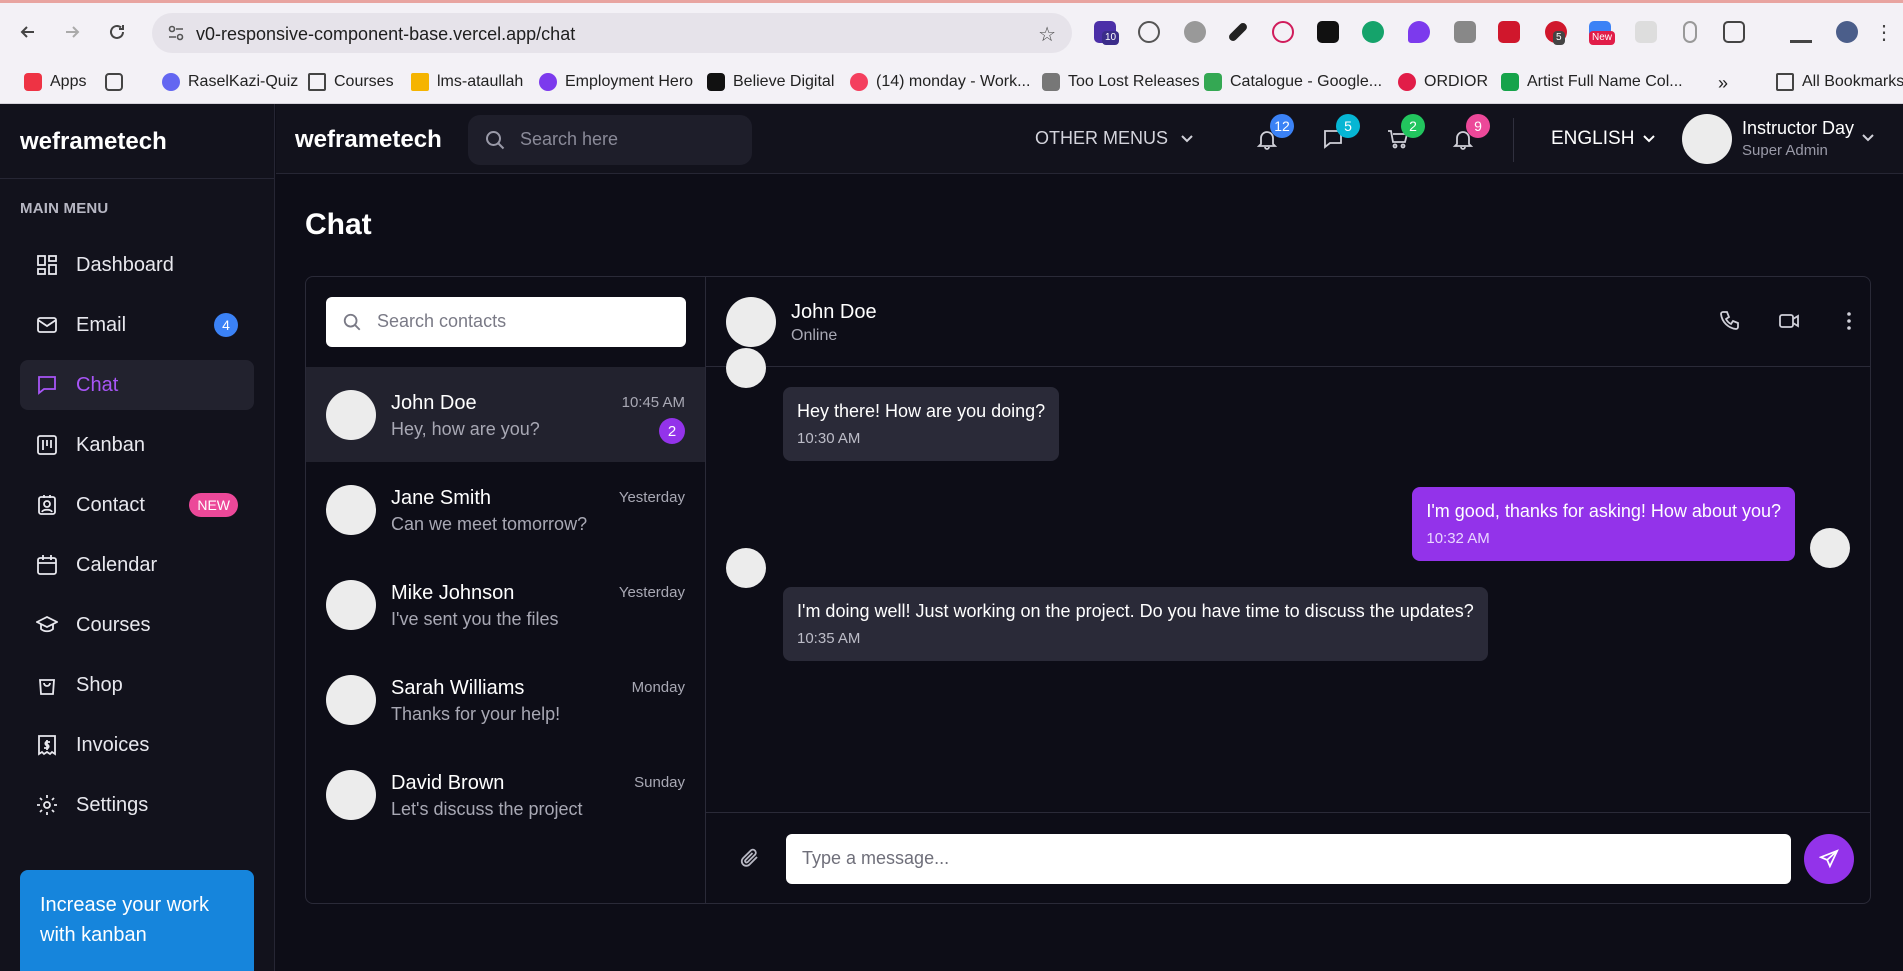 The image size is (1903, 971). What do you see at coordinates (137, 625) in the screenshot?
I see `sidebar-item-courses: Courses` at bounding box center [137, 625].